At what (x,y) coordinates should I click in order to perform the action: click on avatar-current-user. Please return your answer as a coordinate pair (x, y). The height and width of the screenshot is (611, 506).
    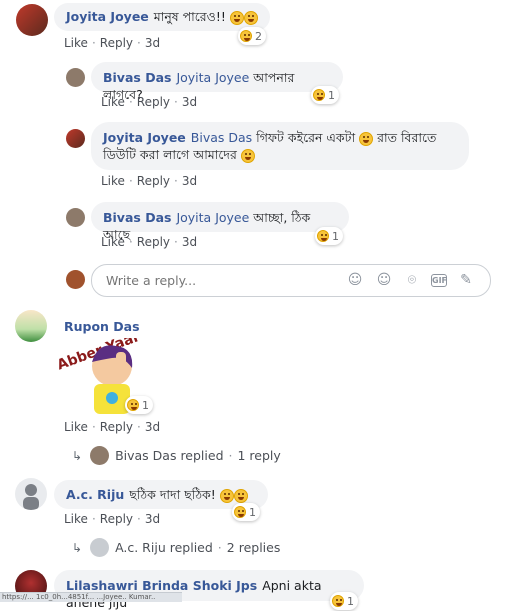
    Looking at the image, I should click on (75, 279).